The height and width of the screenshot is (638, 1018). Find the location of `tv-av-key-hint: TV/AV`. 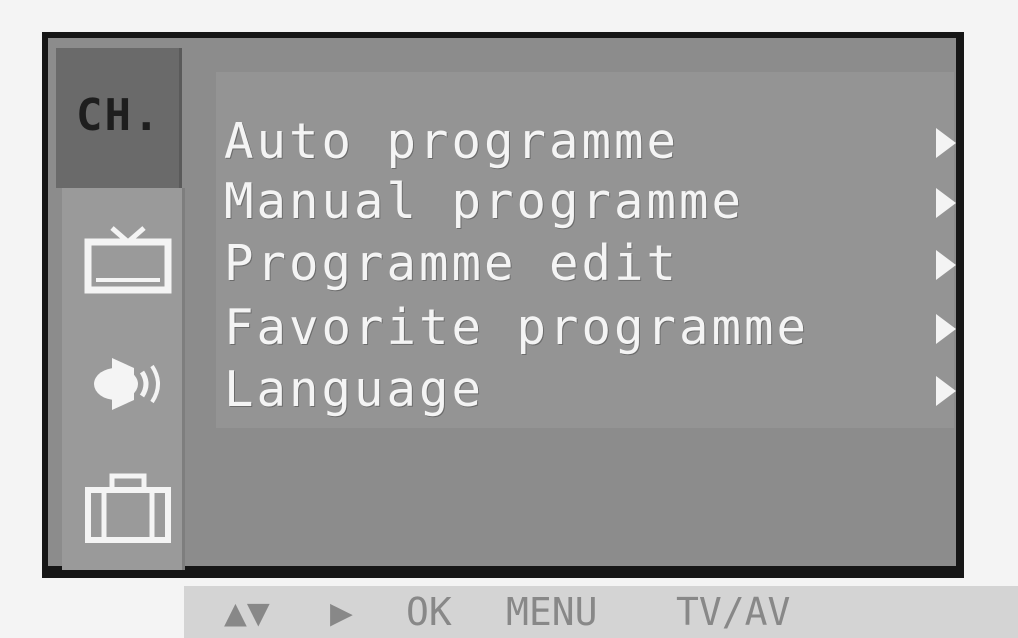

tv-av-key-hint: TV/AV is located at coordinates (733, 612).